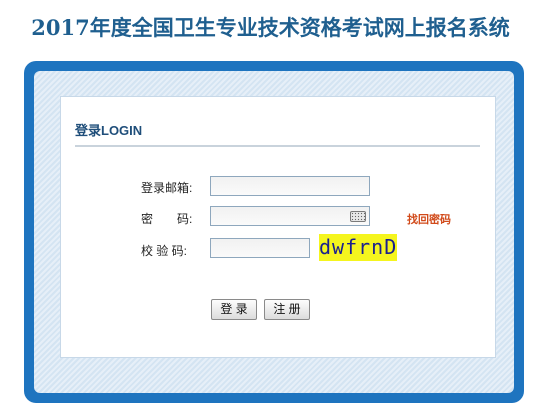 Image resolution: width=541 pixels, height=414 pixels. What do you see at coordinates (287, 309) in the screenshot?
I see `register-button: 注 册` at bounding box center [287, 309].